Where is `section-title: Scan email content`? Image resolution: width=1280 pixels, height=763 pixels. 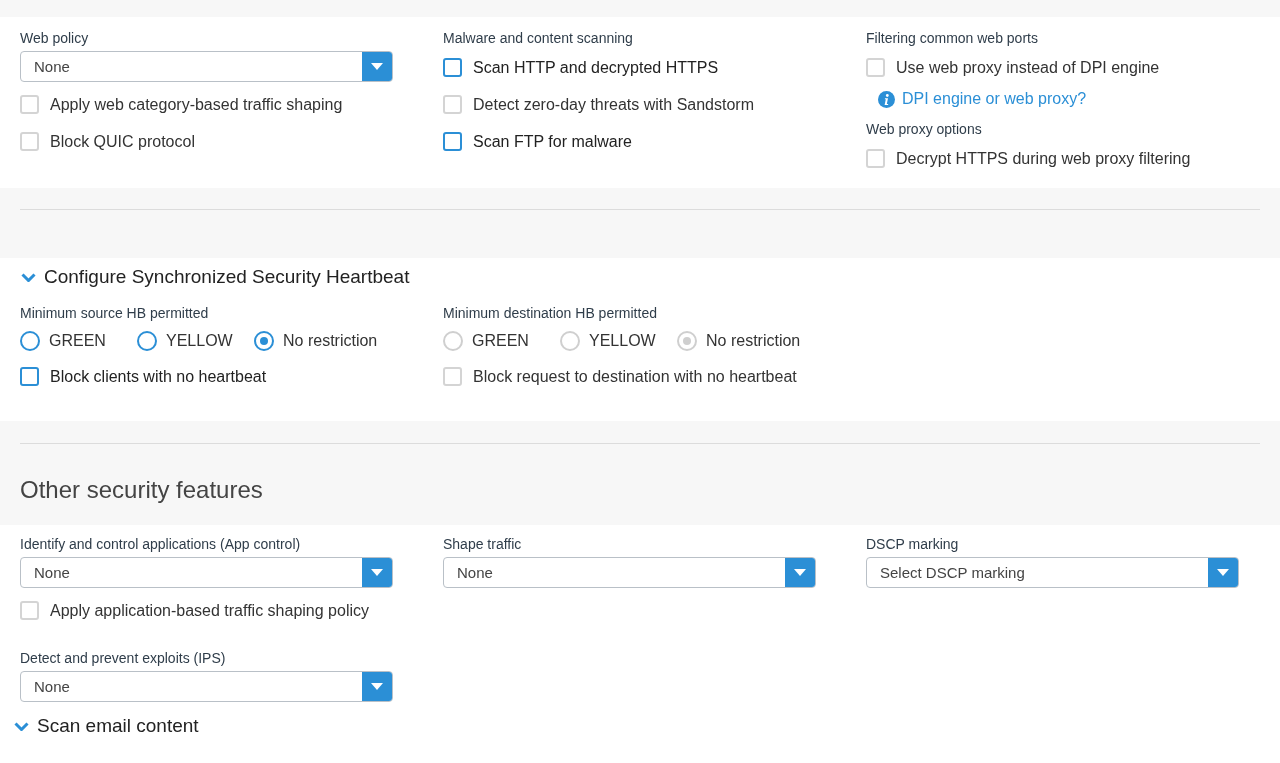 section-title: Scan email content is located at coordinates (118, 726).